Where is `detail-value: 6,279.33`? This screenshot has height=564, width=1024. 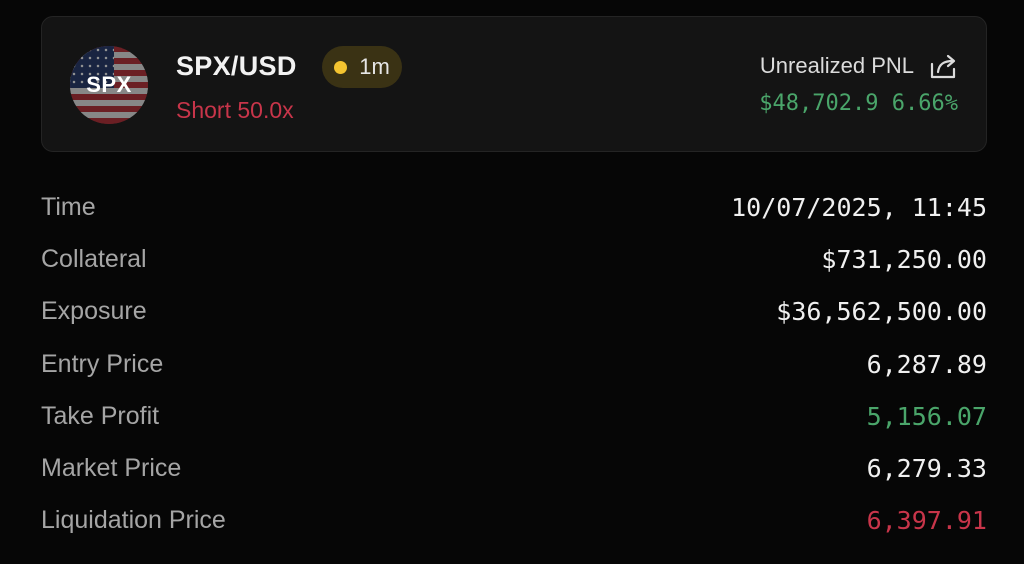
detail-value: 6,279.33 is located at coordinates (926, 469).